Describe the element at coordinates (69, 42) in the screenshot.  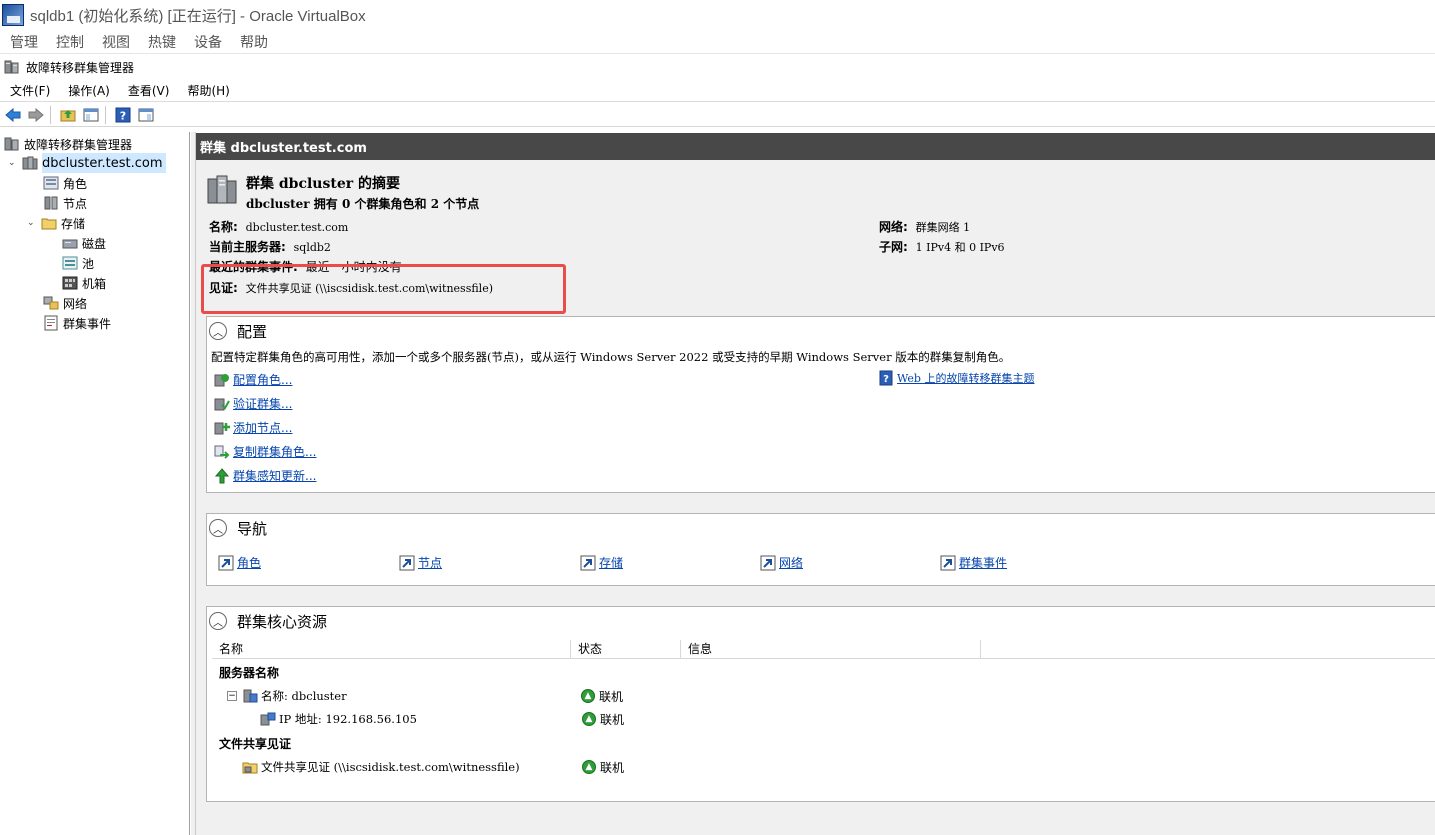
I see `menu-control: 控制` at that location.